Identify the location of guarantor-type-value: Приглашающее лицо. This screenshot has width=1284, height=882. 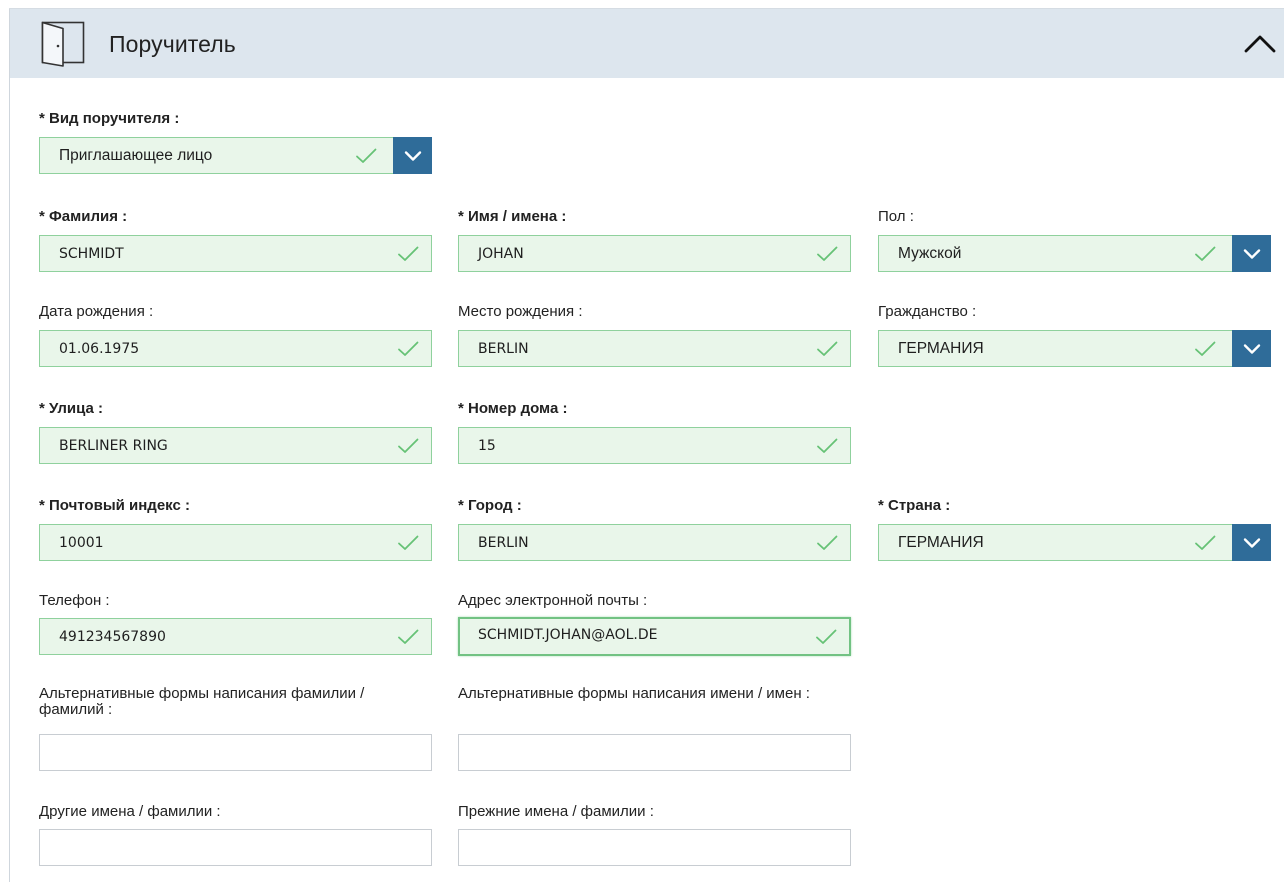
(136, 155).